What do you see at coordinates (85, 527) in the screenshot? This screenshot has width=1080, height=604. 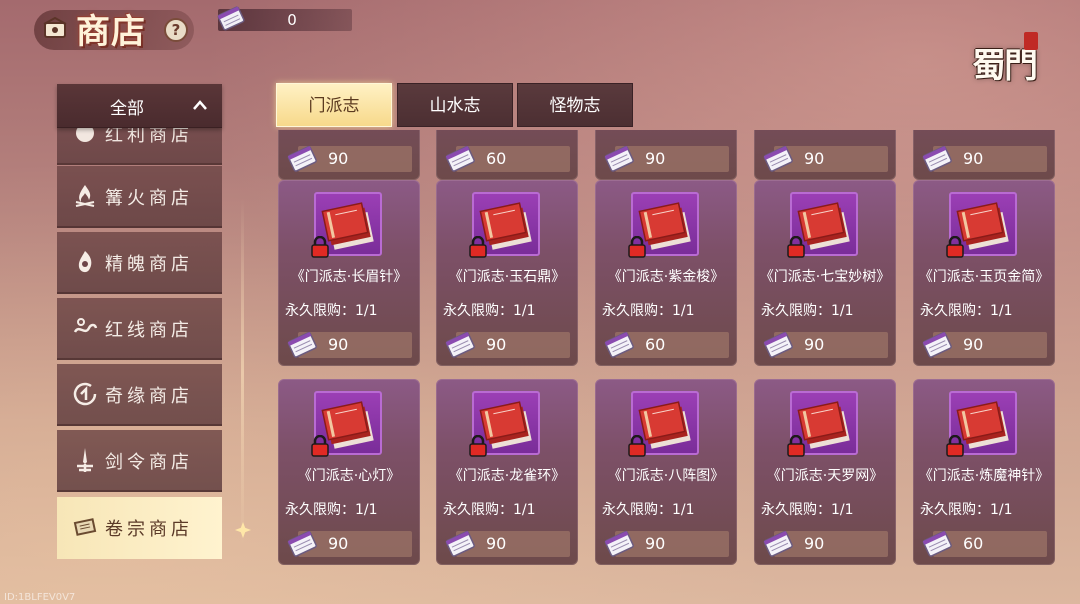 I see `scroll-icon` at bounding box center [85, 527].